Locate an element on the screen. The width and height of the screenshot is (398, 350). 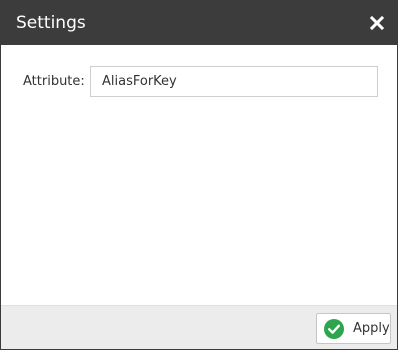
close-button is located at coordinates (377, 23).